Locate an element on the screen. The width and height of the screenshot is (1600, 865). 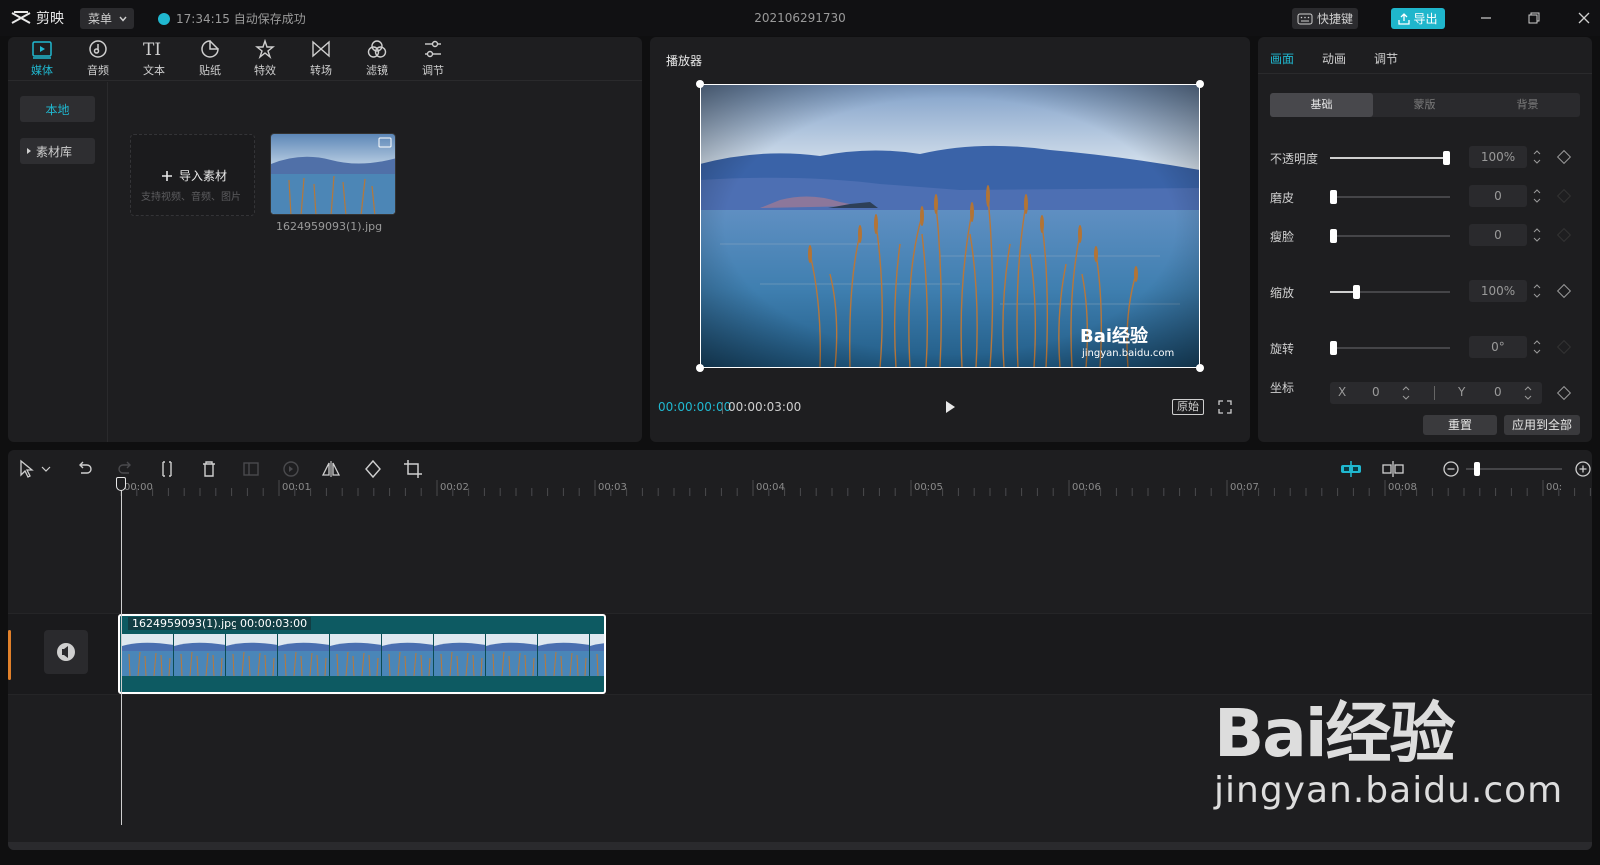
segment-mask: 蒙版 is located at coordinates (1424, 105).